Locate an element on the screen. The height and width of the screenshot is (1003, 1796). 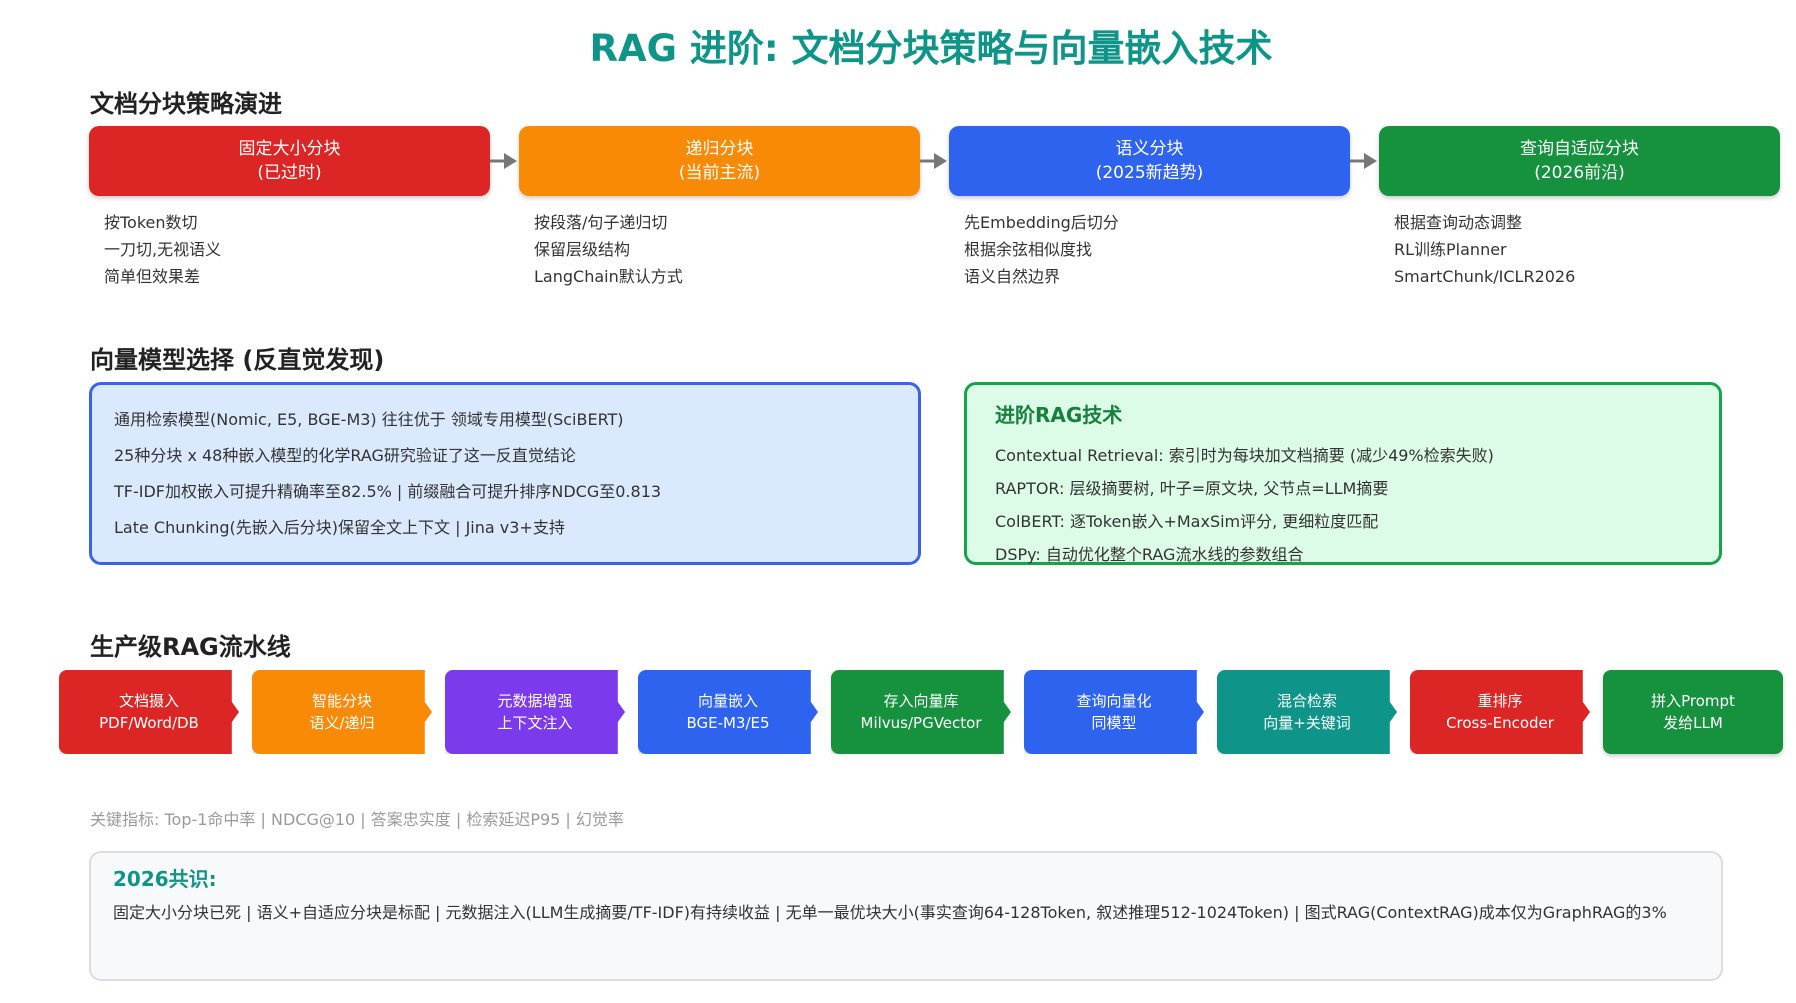
stage-desc-line: 按Token数切 is located at coordinates (151, 222).